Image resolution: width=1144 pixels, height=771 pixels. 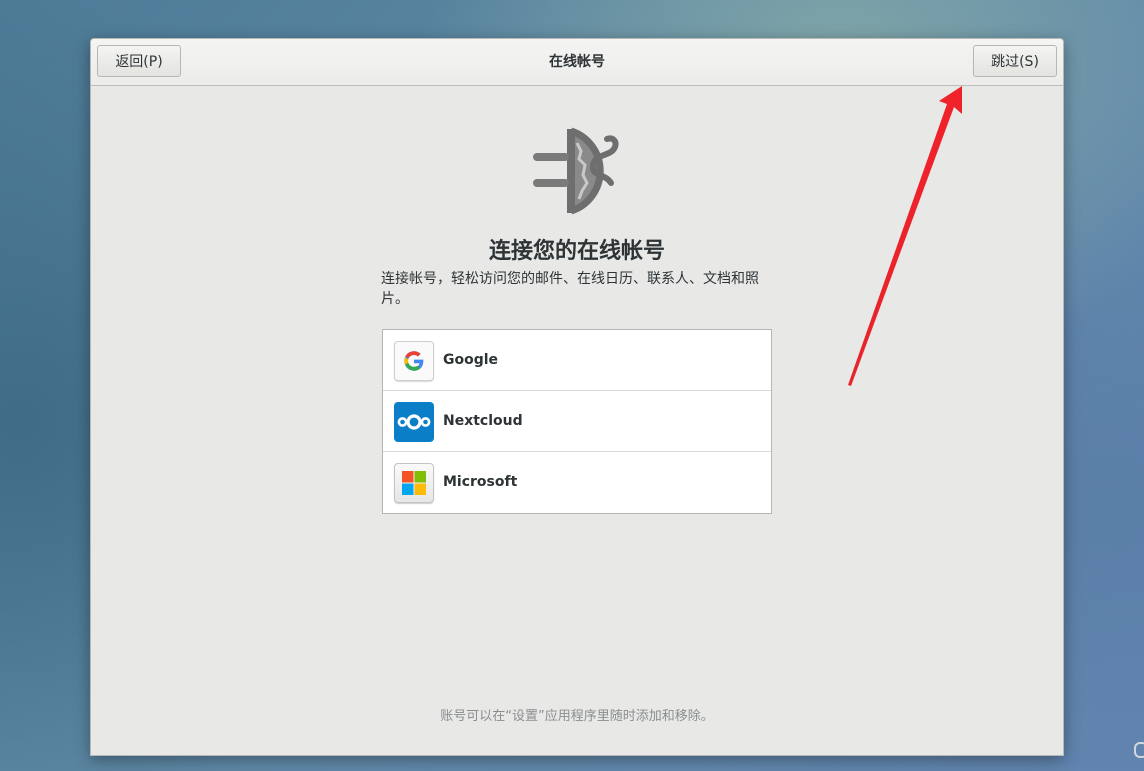 What do you see at coordinates (414, 361) in the screenshot?
I see `google-icon` at bounding box center [414, 361].